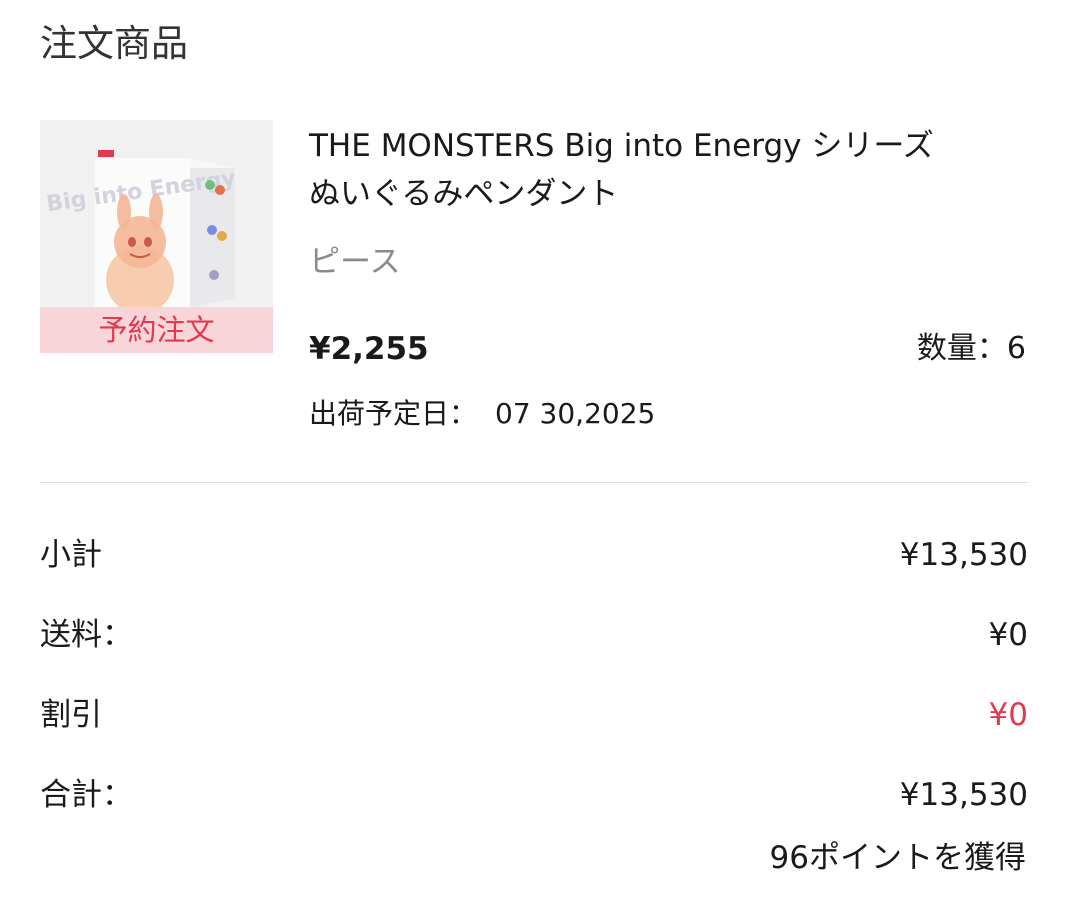 The width and height of the screenshot is (1080, 909). What do you see at coordinates (86, 635) in the screenshot?
I see `shipping-label: 送料：` at bounding box center [86, 635].